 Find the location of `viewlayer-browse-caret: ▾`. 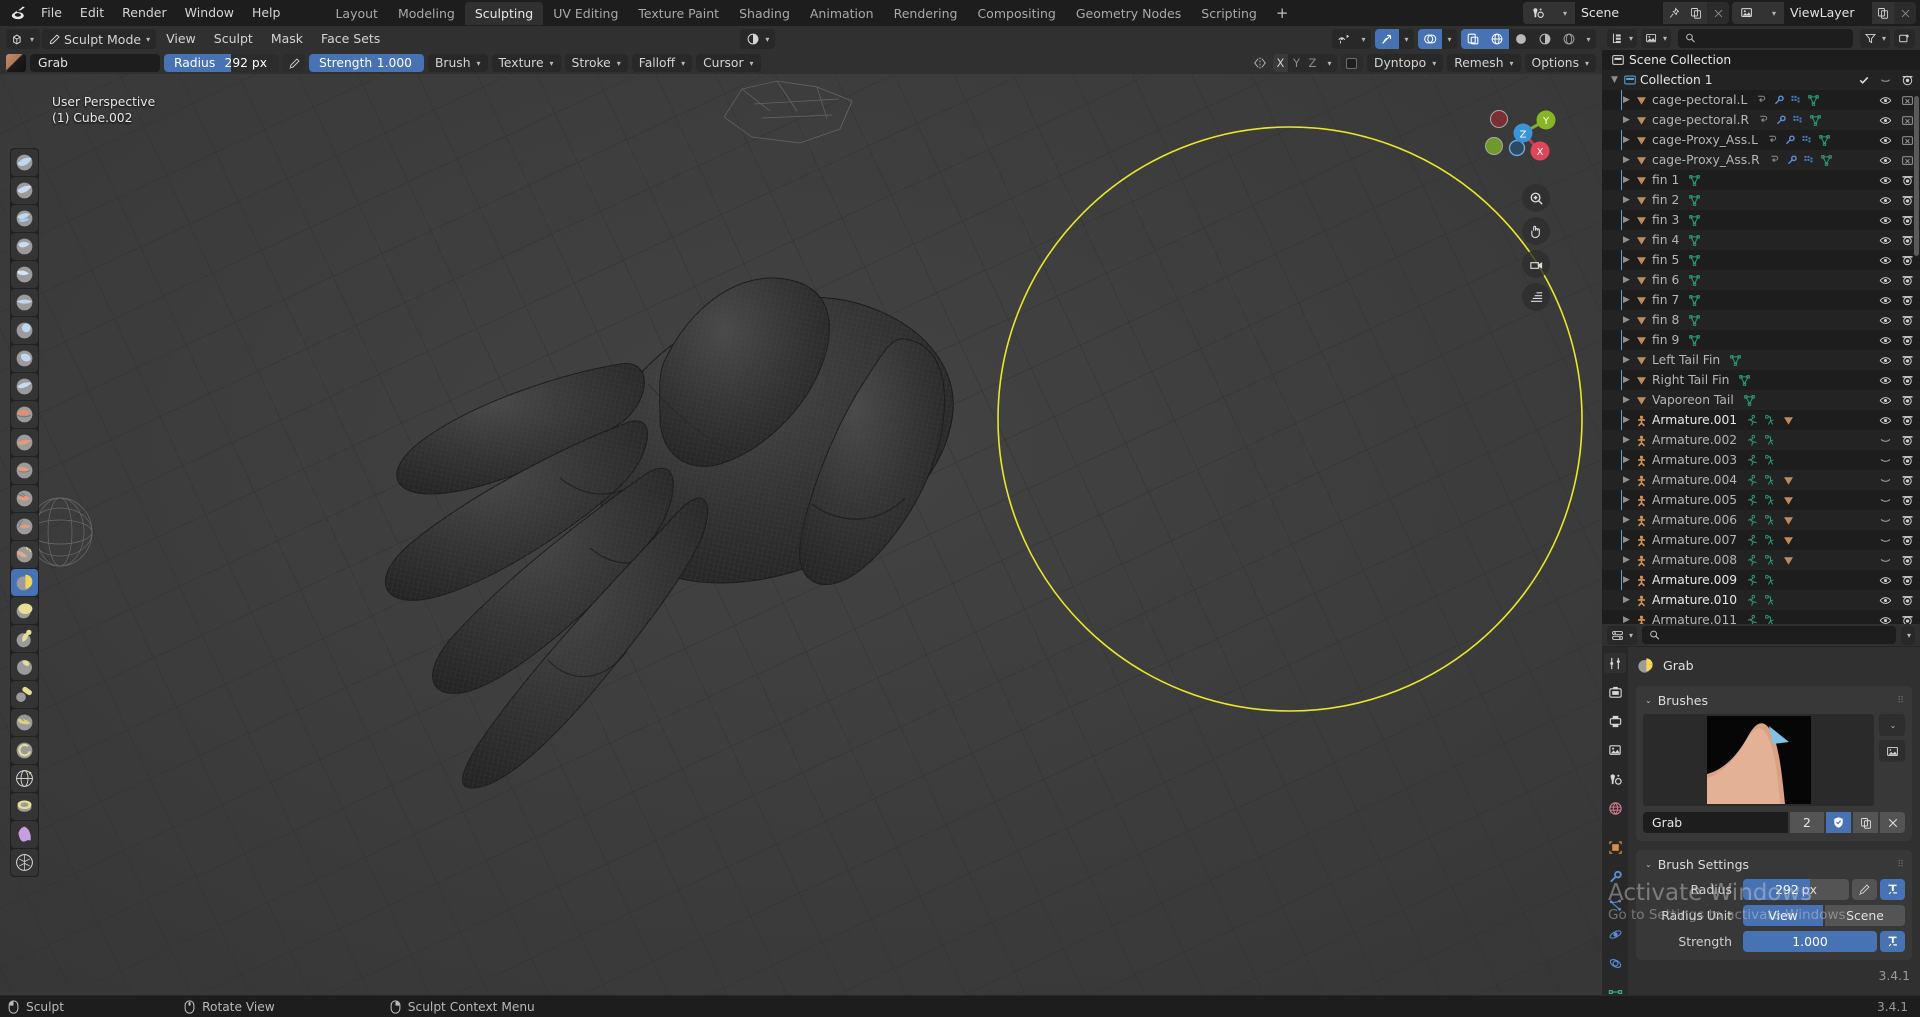

viewlayer-browse-caret: ▾ is located at coordinates (1773, 13).